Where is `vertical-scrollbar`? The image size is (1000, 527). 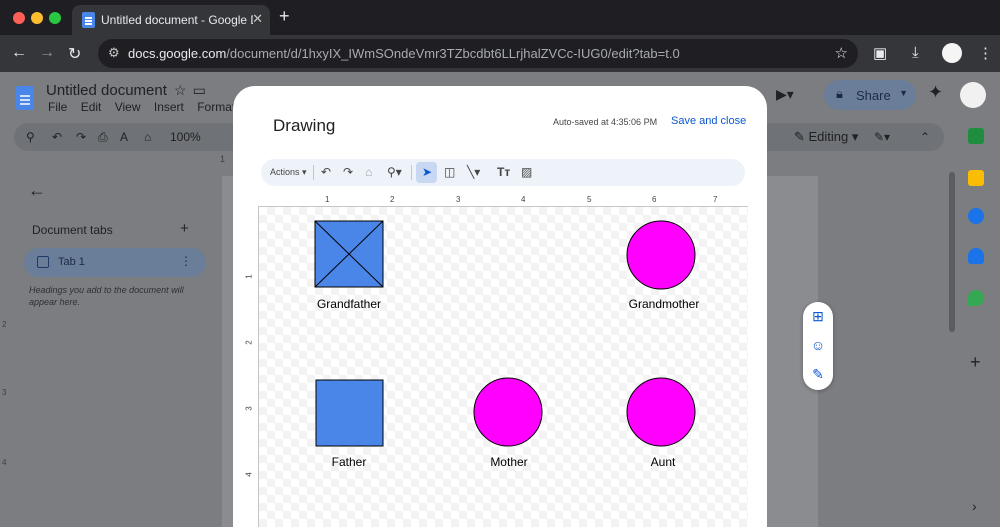
vertical-scrollbar is located at coordinates (952, 252).